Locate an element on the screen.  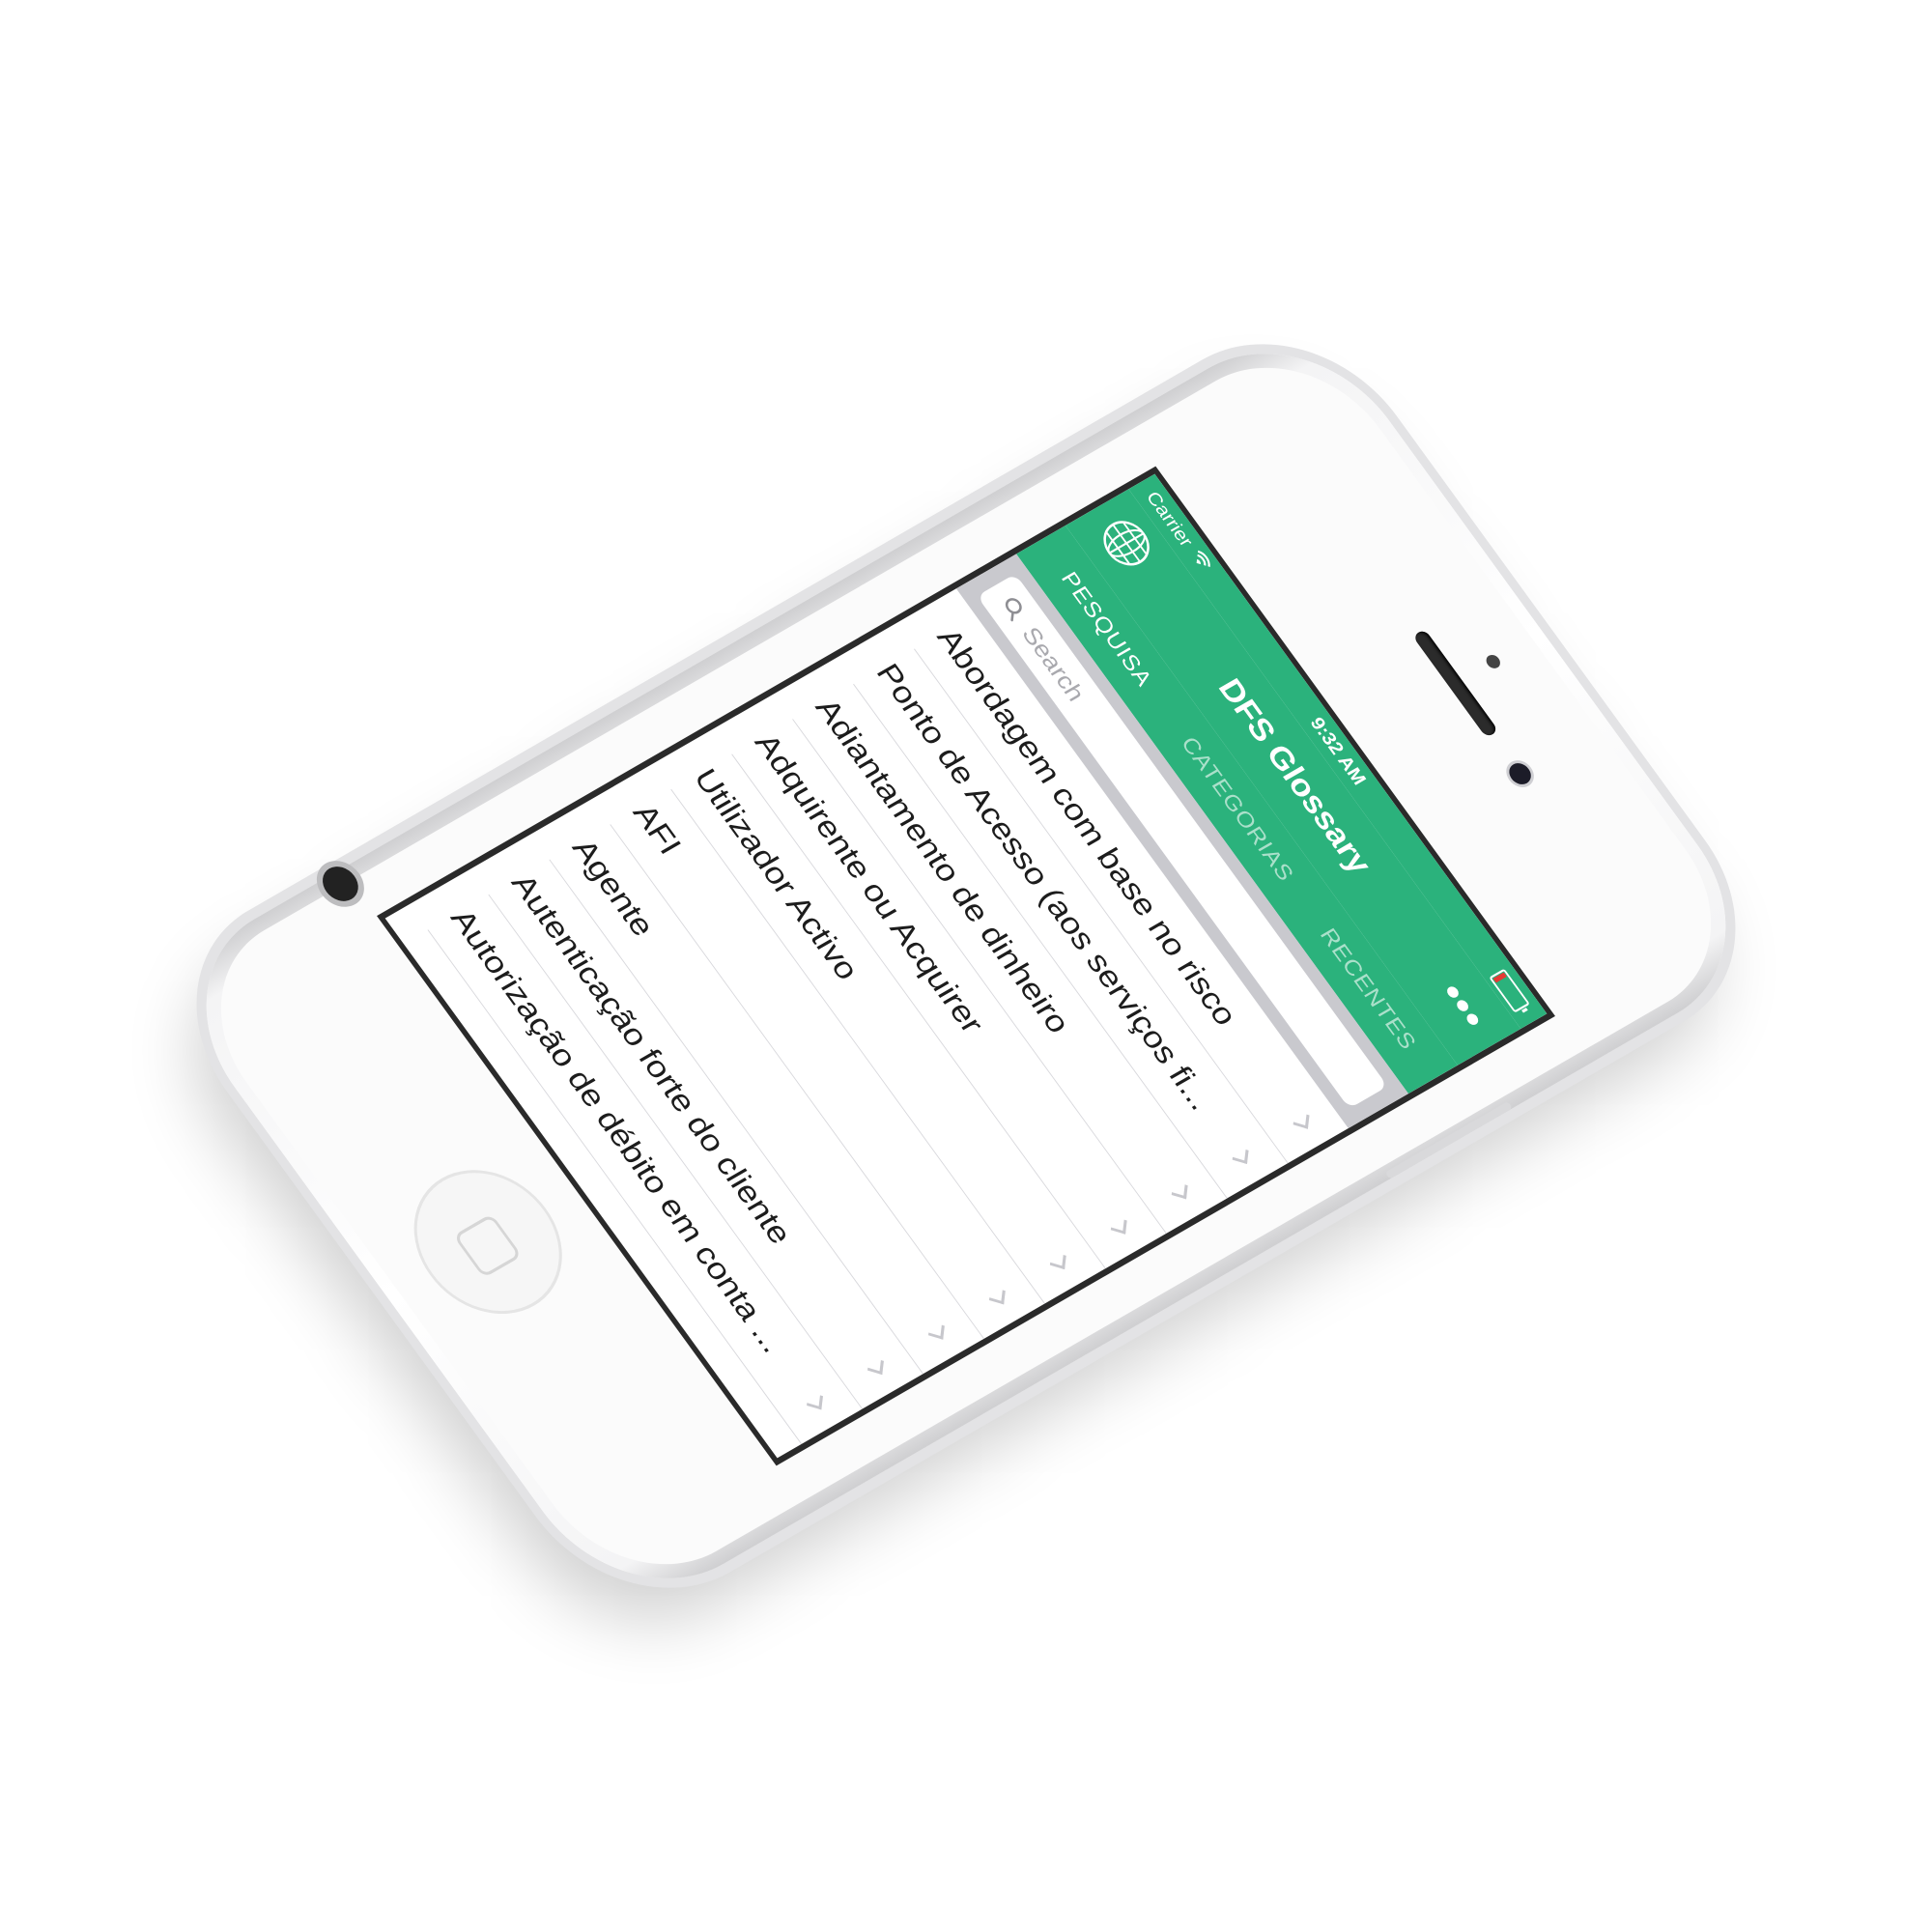
home-button-square-icon is located at coordinates (487, 1246).